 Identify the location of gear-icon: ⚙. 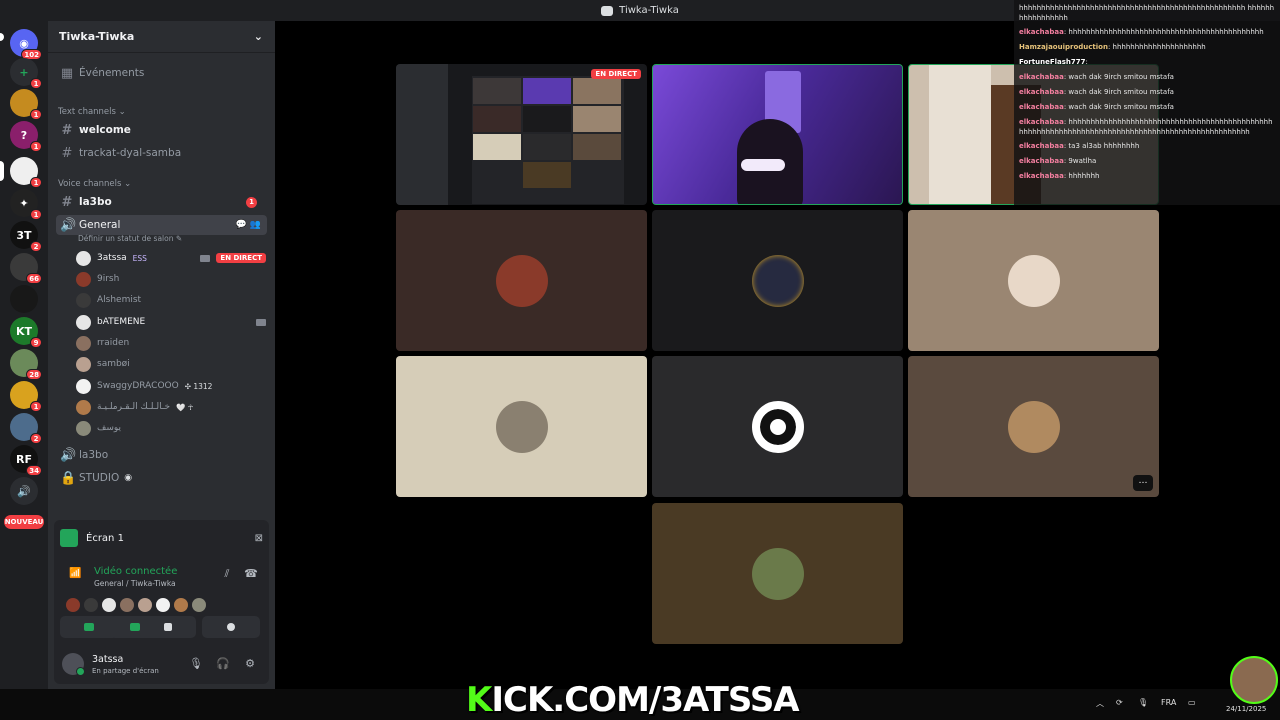
(250, 664).